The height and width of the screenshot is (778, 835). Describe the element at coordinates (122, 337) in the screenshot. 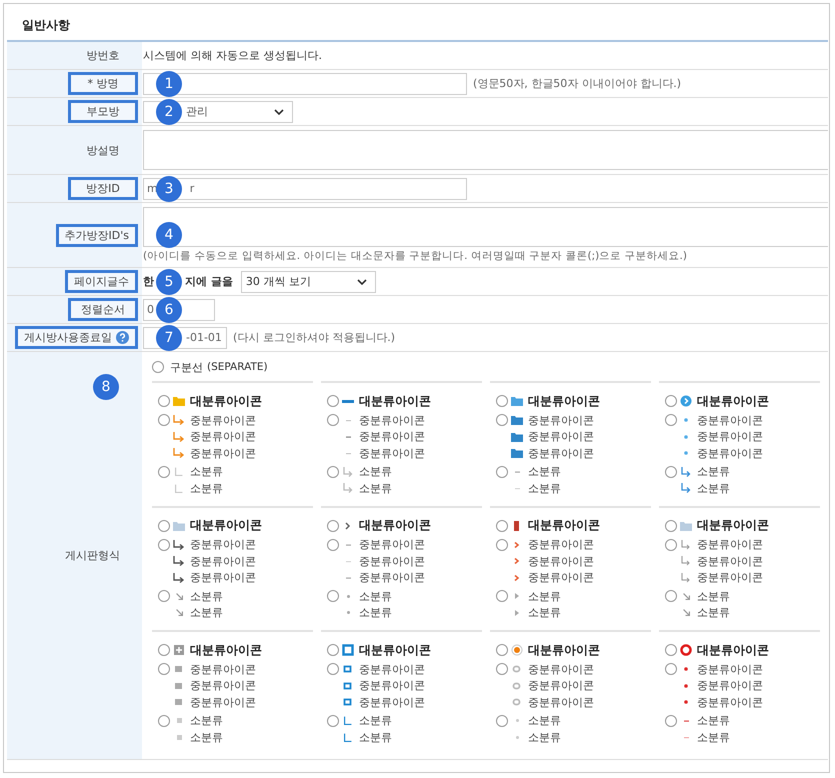

I see `help-icon` at that location.